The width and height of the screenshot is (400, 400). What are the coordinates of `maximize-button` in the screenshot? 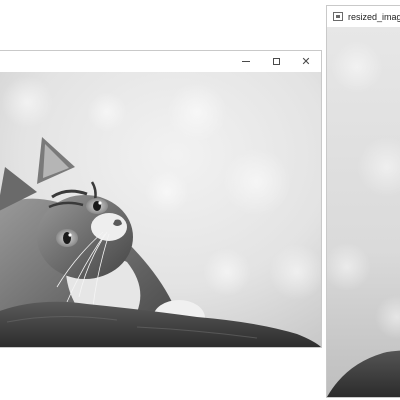 It's located at (276, 61).